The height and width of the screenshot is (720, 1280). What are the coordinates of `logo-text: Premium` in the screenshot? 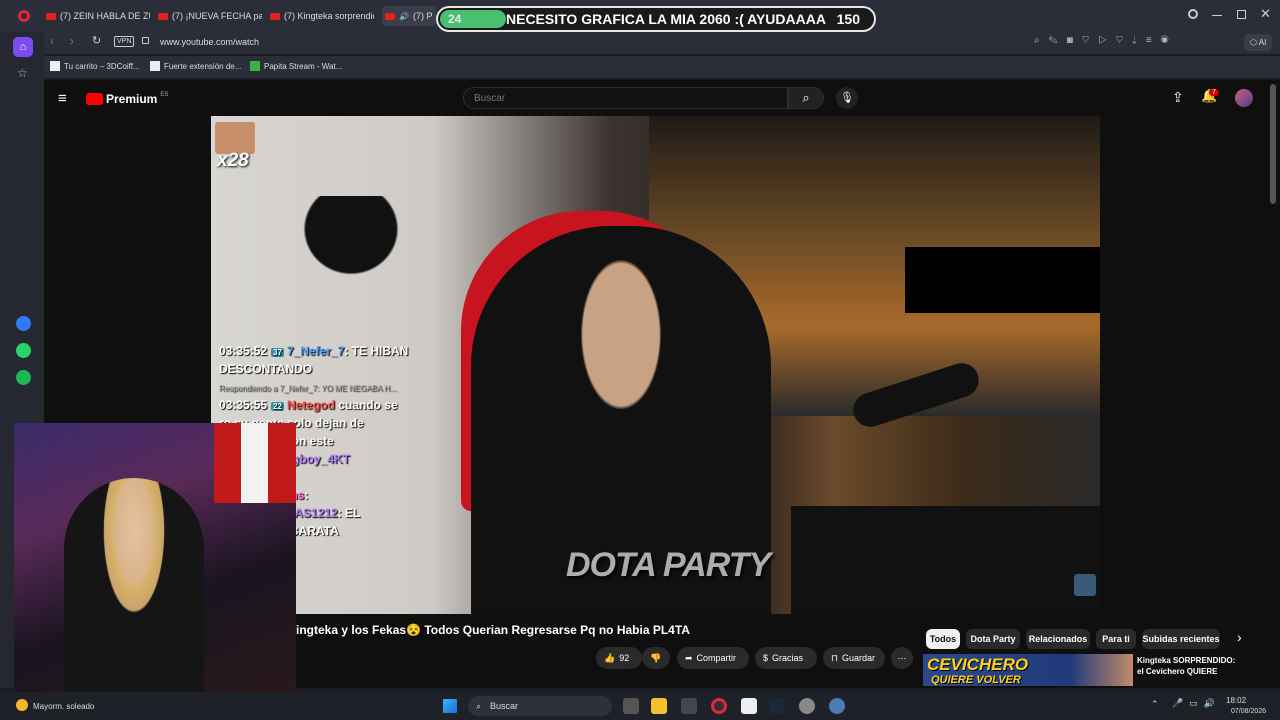 It's located at (132, 99).